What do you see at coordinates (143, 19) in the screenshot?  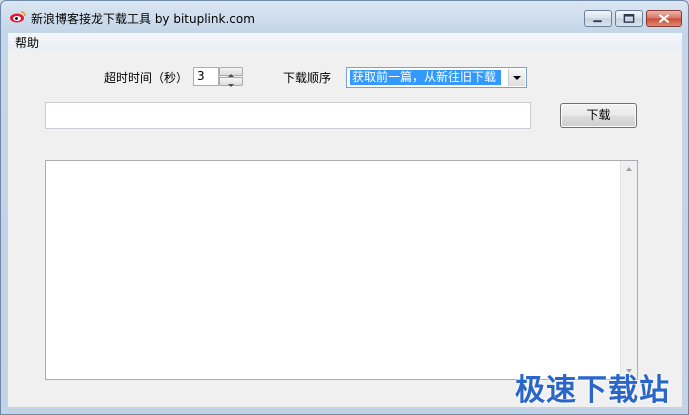 I see `window-title: 新浪博客接龙下载工具 by bituplink.com` at bounding box center [143, 19].